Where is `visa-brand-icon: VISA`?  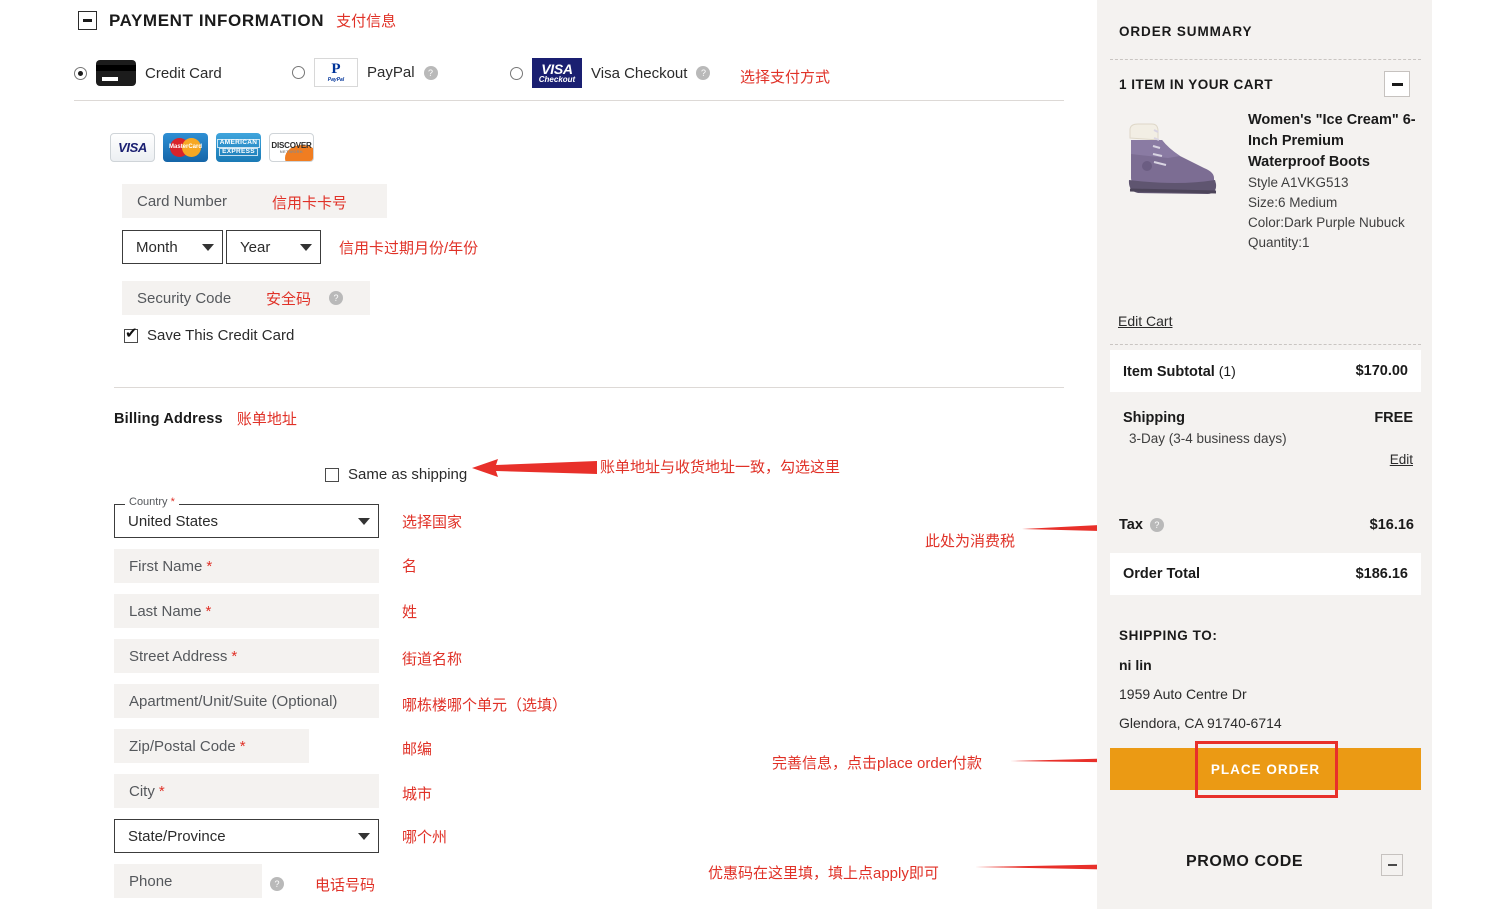
visa-brand-icon: VISA is located at coordinates (132, 147).